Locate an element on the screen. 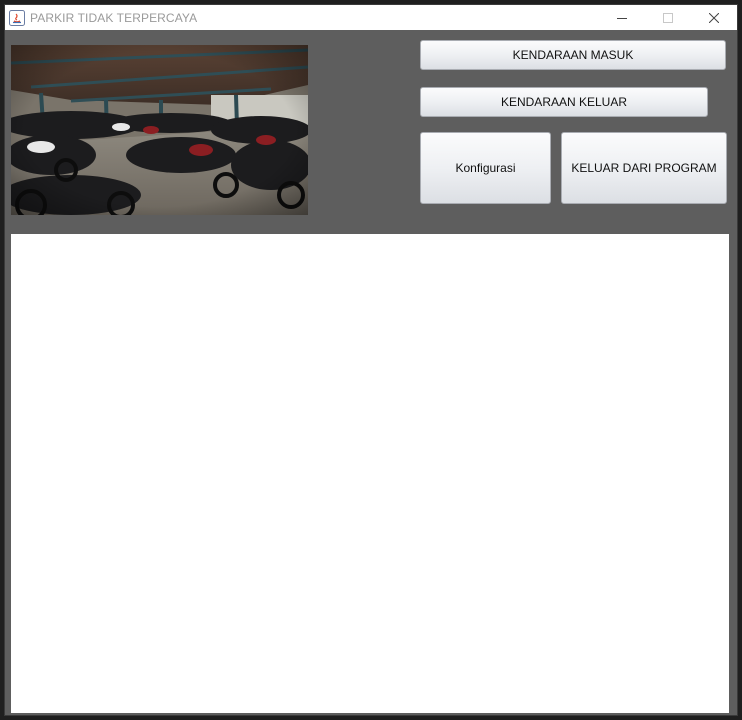  maximize-icon is located at coordinates (668, 17).